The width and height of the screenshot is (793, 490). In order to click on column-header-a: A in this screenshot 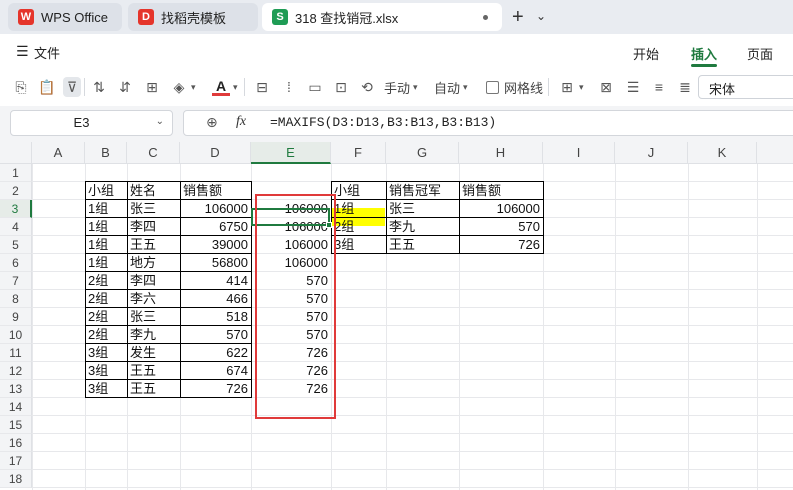, I will do `click(58, 153)`.